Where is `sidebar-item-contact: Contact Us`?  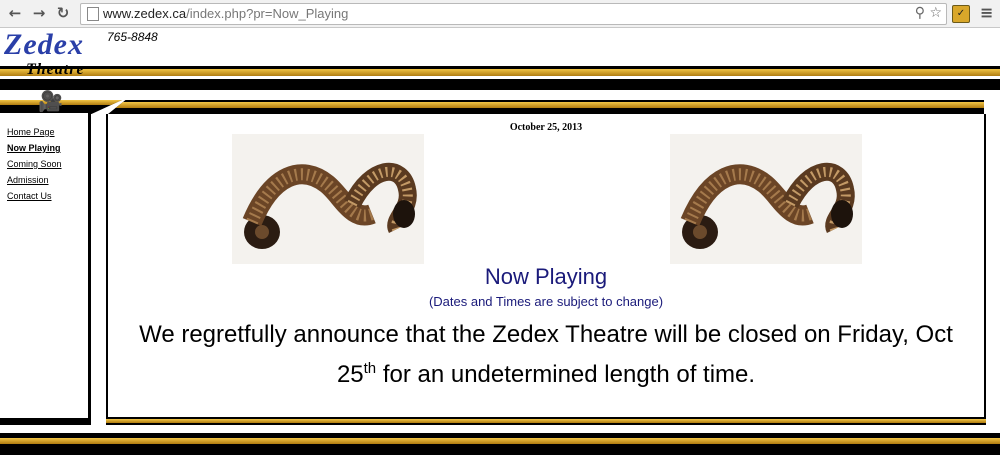
sidebar-item-contact: Contact Us is located at coordinates (29, 196).